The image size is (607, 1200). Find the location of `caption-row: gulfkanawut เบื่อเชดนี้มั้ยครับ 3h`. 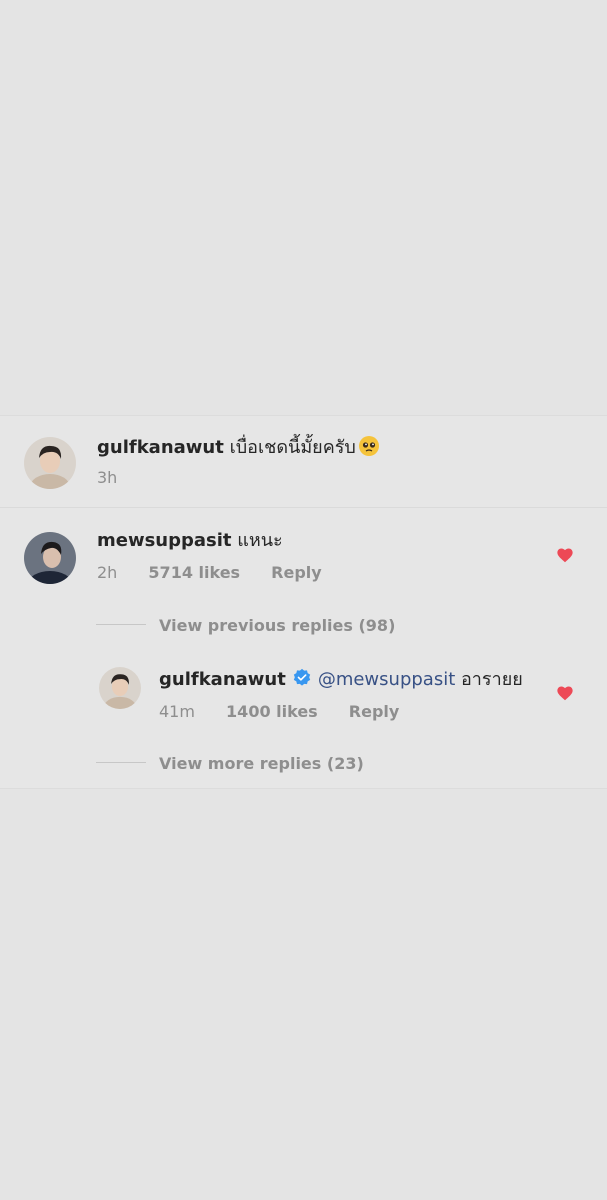

caption-row: gulfkanawut เบื่อเชดนี้มั้ยครับ 3h is located at coordinates (303, 462).